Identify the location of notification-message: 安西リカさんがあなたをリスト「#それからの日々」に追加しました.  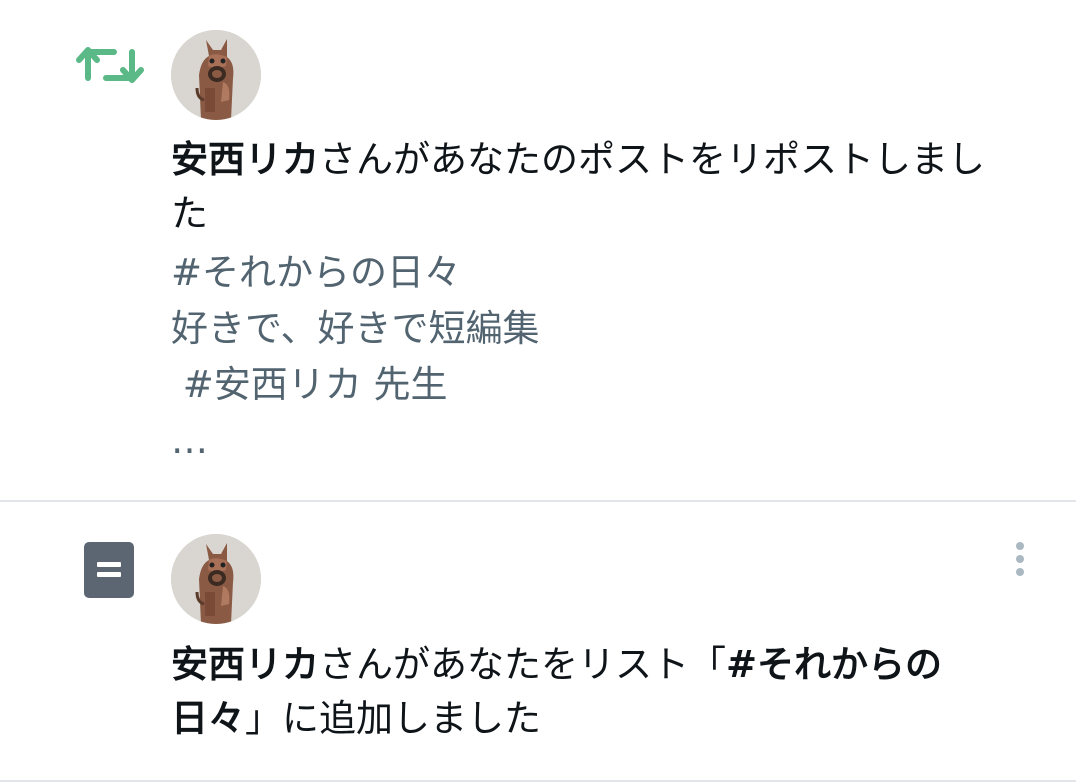
(596, 692).